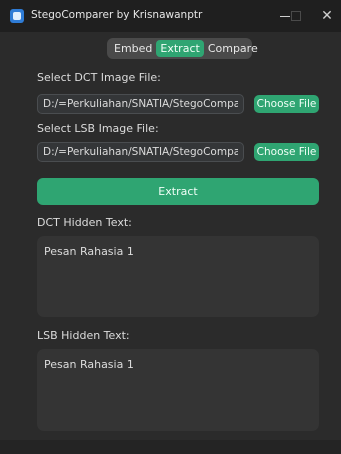 This screenshot has height=454, width=341. Describe the element at coordinates (178, 390) in the screenshot. I see `lsb-hidden-textbox: Pesan Rahasia 1` at that location.